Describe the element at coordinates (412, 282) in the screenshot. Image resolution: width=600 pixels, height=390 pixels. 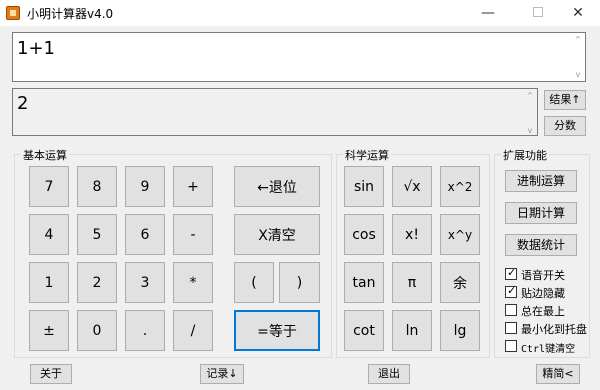
I see `pi-button: π` at that location.